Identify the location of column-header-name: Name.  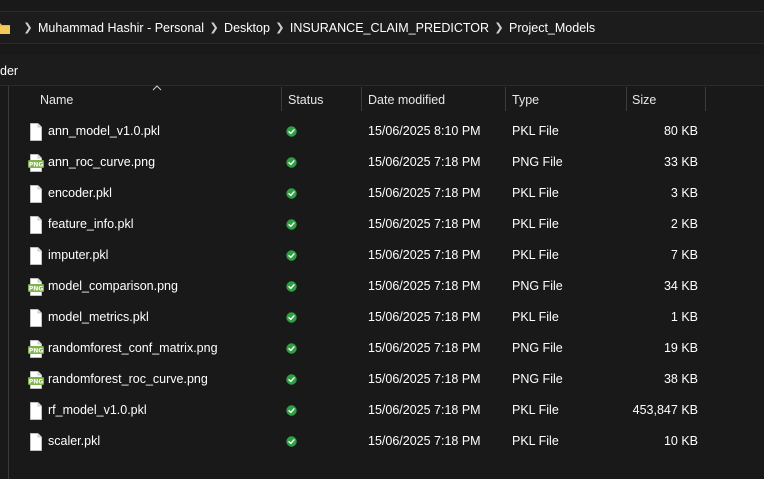
(56, 100).